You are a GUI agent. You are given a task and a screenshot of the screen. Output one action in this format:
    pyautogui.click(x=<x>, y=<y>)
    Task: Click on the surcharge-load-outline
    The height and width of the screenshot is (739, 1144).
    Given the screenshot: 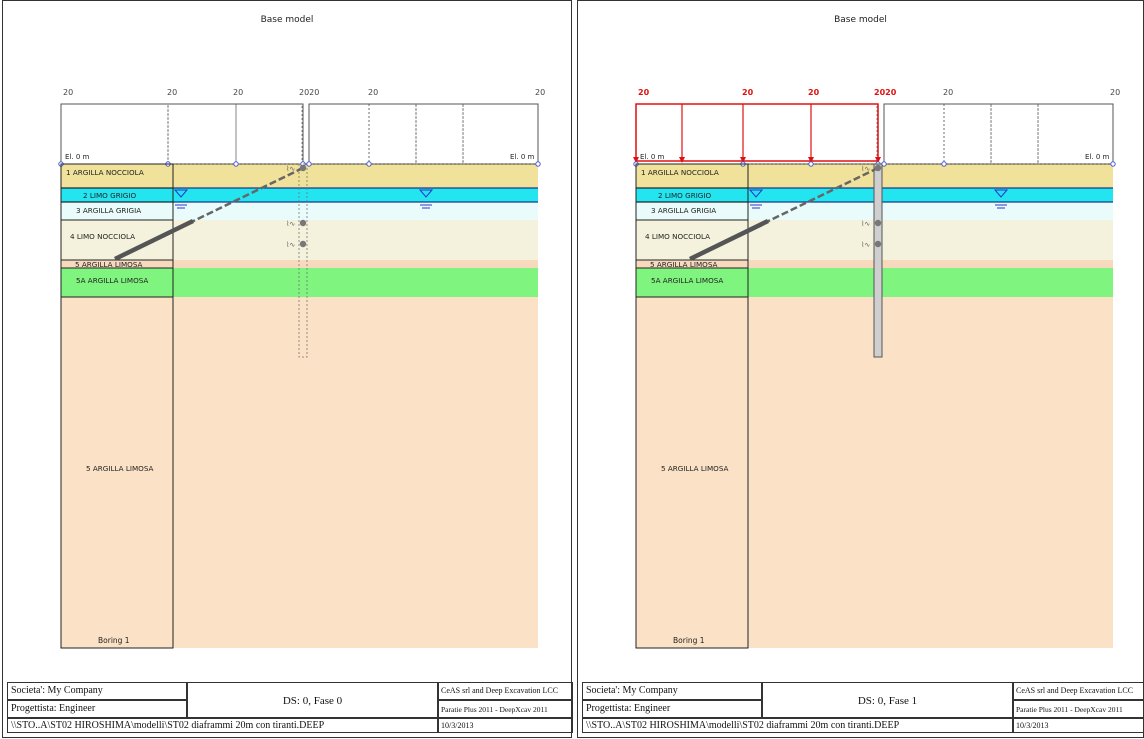 What is the action you would take?
    pyautogui.click(x=757, y=132)
    